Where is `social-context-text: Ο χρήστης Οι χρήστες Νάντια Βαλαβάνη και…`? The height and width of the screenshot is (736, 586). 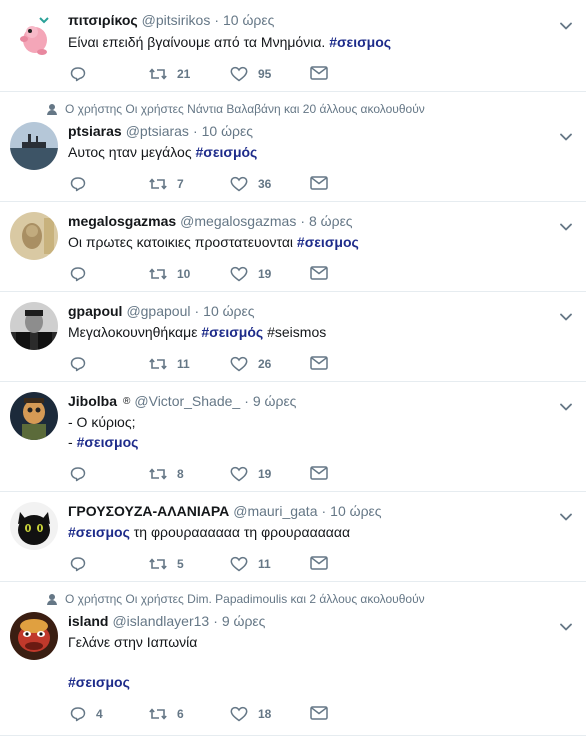
social-context-text: Ο χρήστης Οι χρήστες Νάντια Βαλαβάνη και… is located at coordinates (245, 109).